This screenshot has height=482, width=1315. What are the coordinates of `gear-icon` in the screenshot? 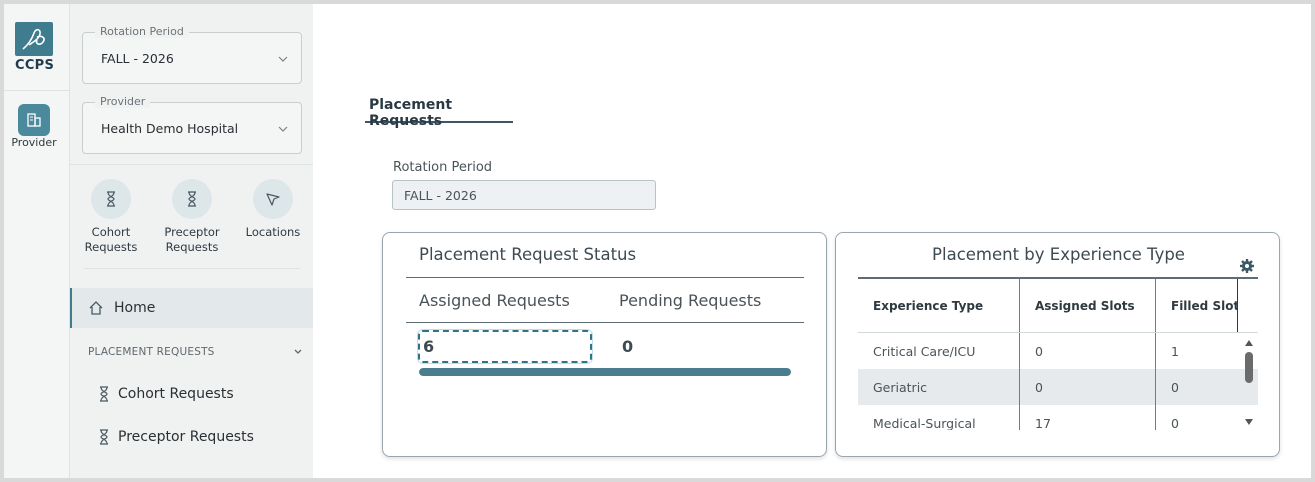 It's located at (1247, 266).